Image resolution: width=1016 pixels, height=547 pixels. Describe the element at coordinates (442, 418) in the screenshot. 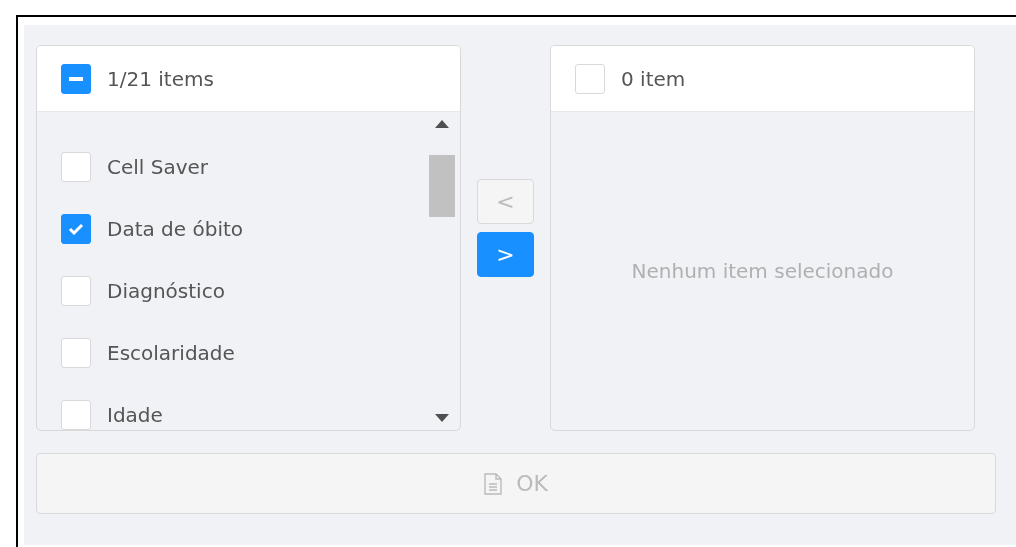

I see `scroll-down-icon` at that location.